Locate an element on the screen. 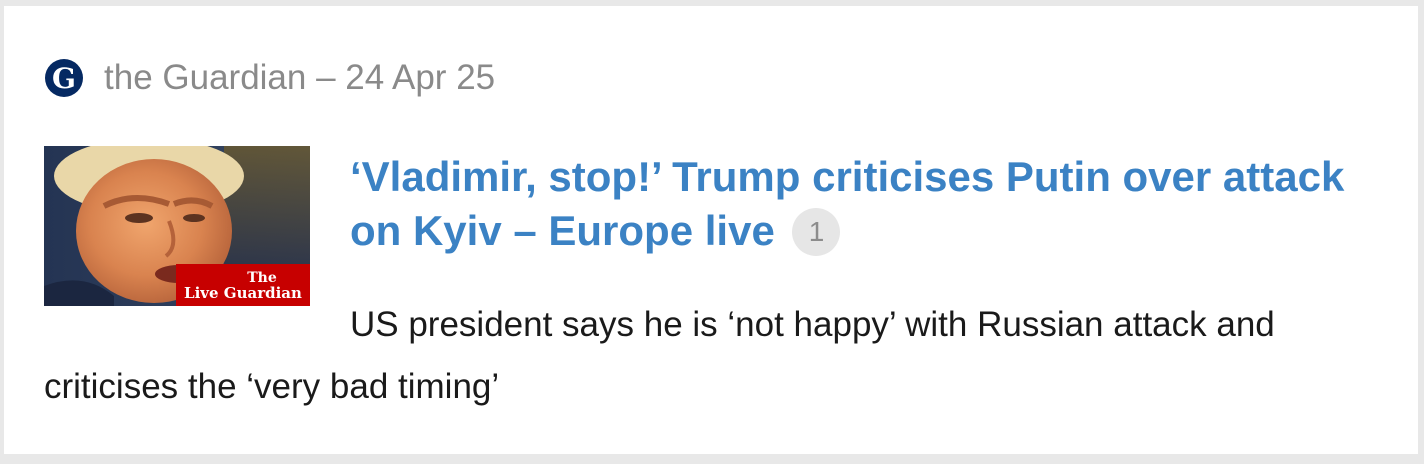 This screenshot has height=464, width=1424. svg-text: G is located at coordinates (64, 78).